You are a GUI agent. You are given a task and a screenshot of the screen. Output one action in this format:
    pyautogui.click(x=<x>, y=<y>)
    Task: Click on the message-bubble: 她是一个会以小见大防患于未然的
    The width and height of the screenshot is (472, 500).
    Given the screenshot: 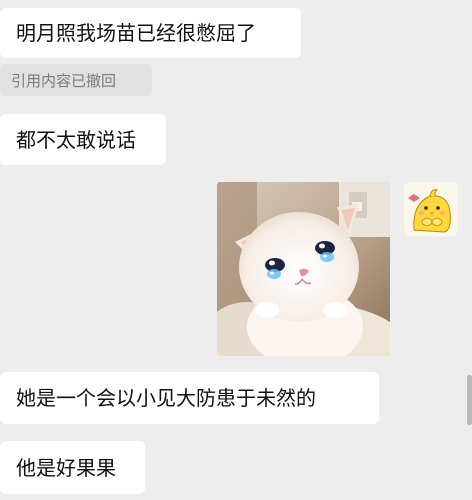 What is the action you would take?
    pyautogui.click(x=189, y=398)
    